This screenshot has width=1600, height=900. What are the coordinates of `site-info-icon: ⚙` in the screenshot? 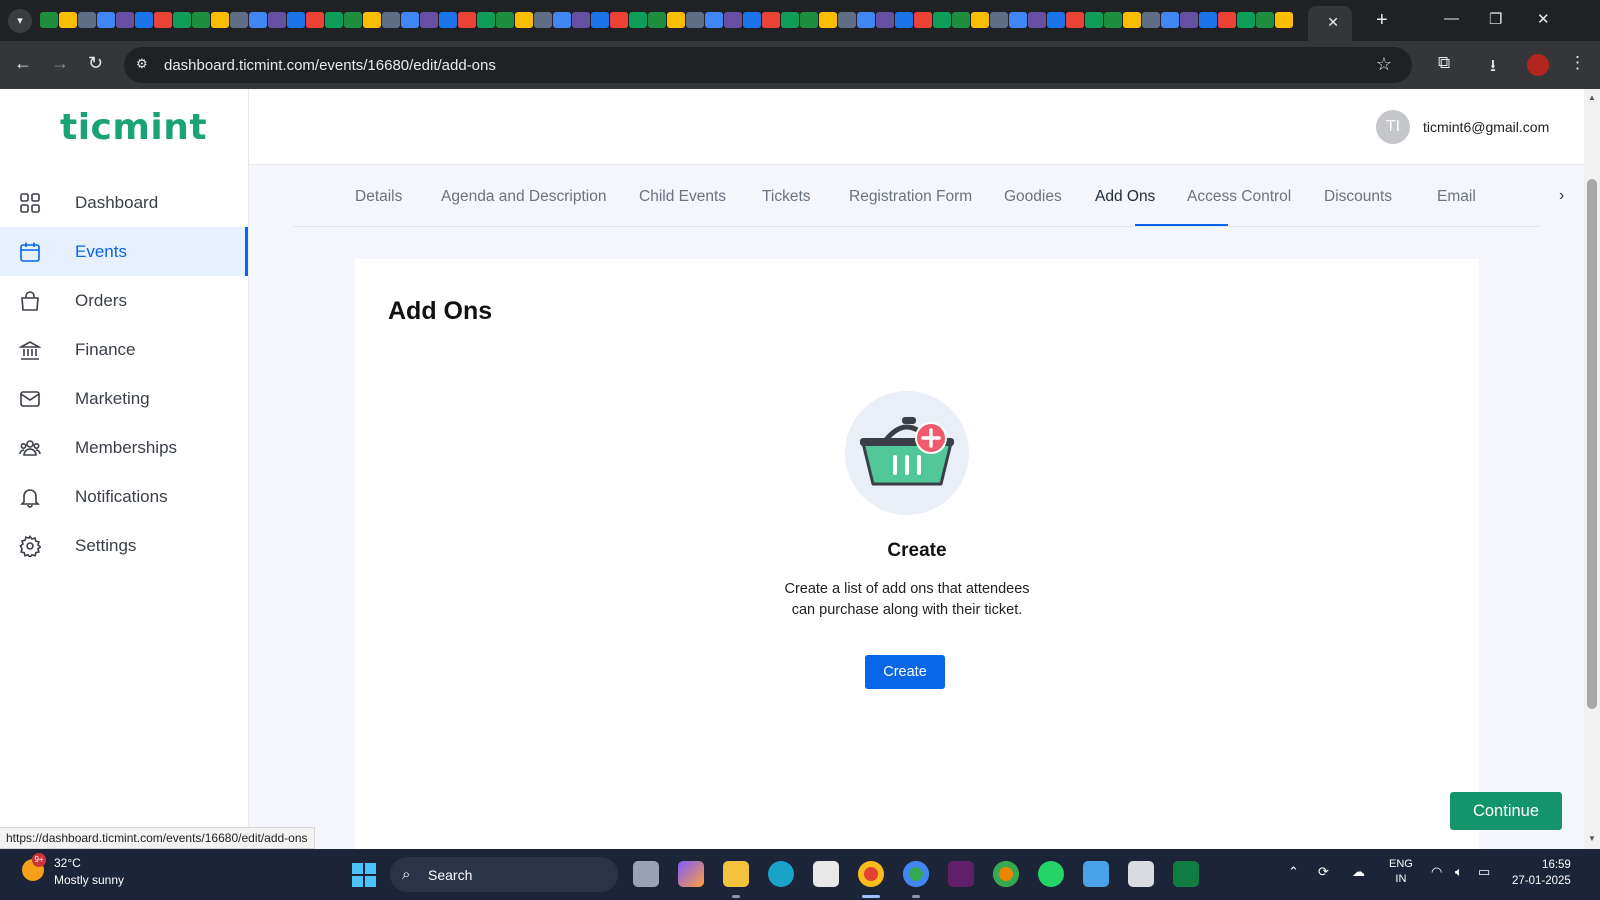 It's located at (144, 64).